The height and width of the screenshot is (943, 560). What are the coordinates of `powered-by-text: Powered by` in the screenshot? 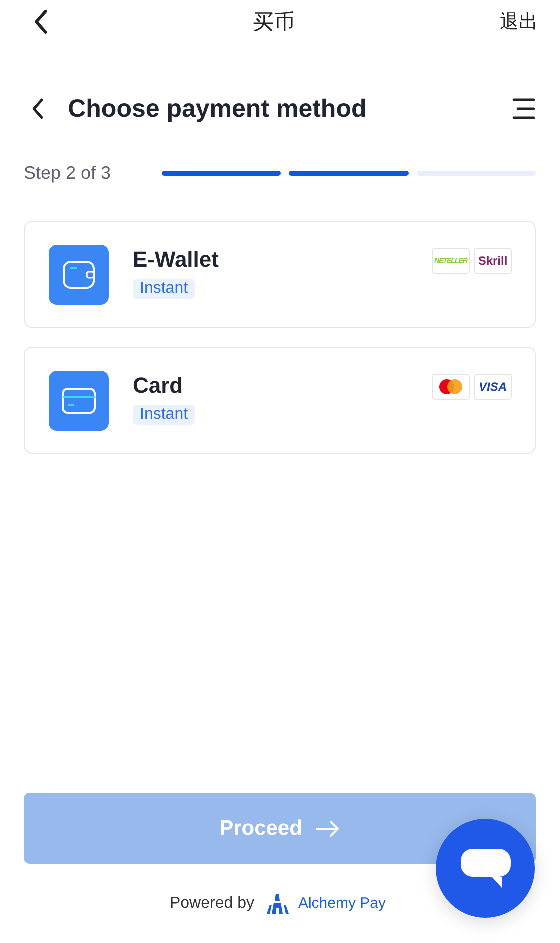 It's located at (212, 903).